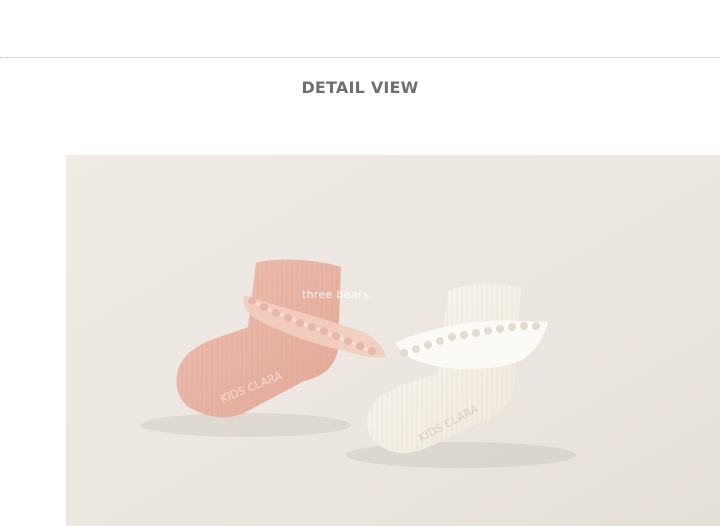  Describe the element at coordinates (360, 87) in the screenshot. I see `section-title: DETAIL VIEW` at that location.